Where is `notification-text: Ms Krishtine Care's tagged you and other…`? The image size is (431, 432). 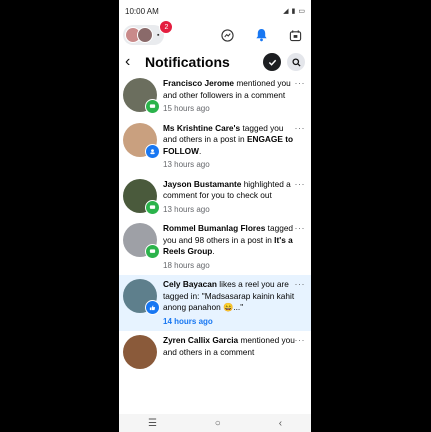 notification-text: Ms Krishtine Care's tagged you and other… is located at coordinates (228, 139).